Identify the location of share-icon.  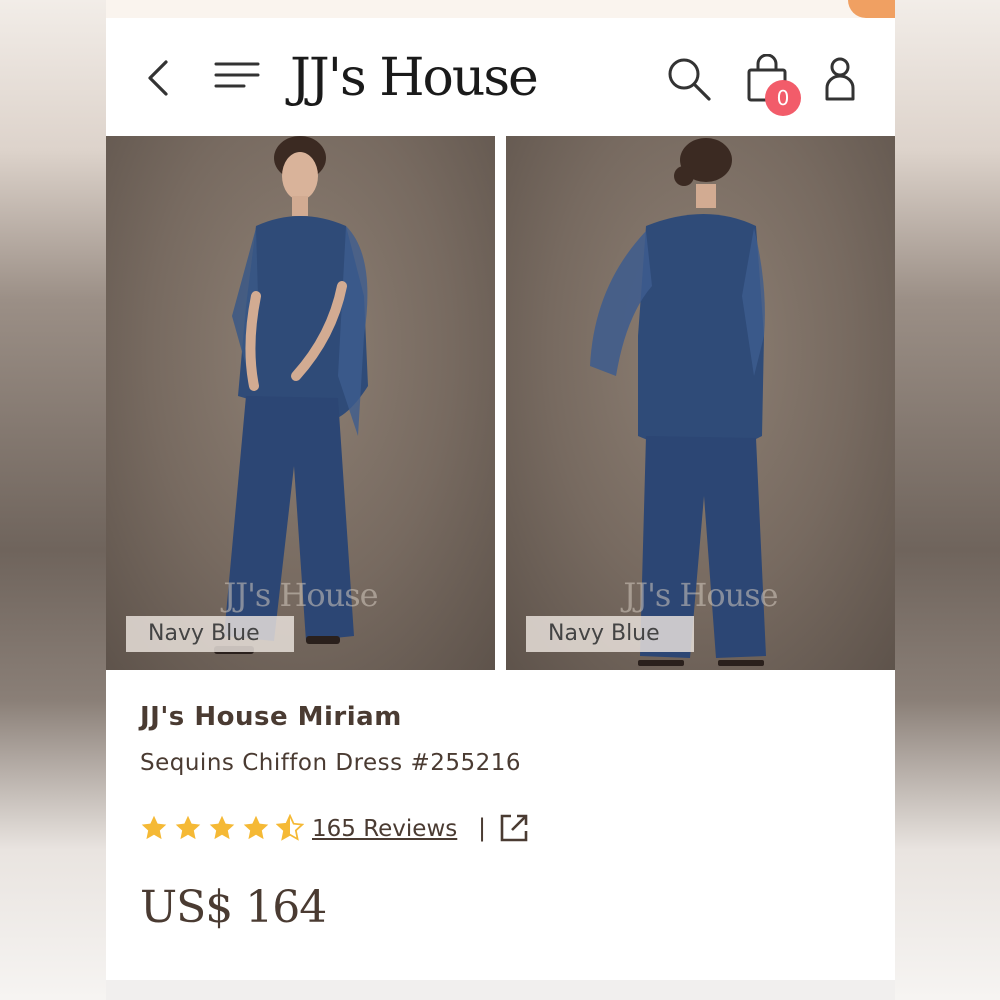
(514, 828).